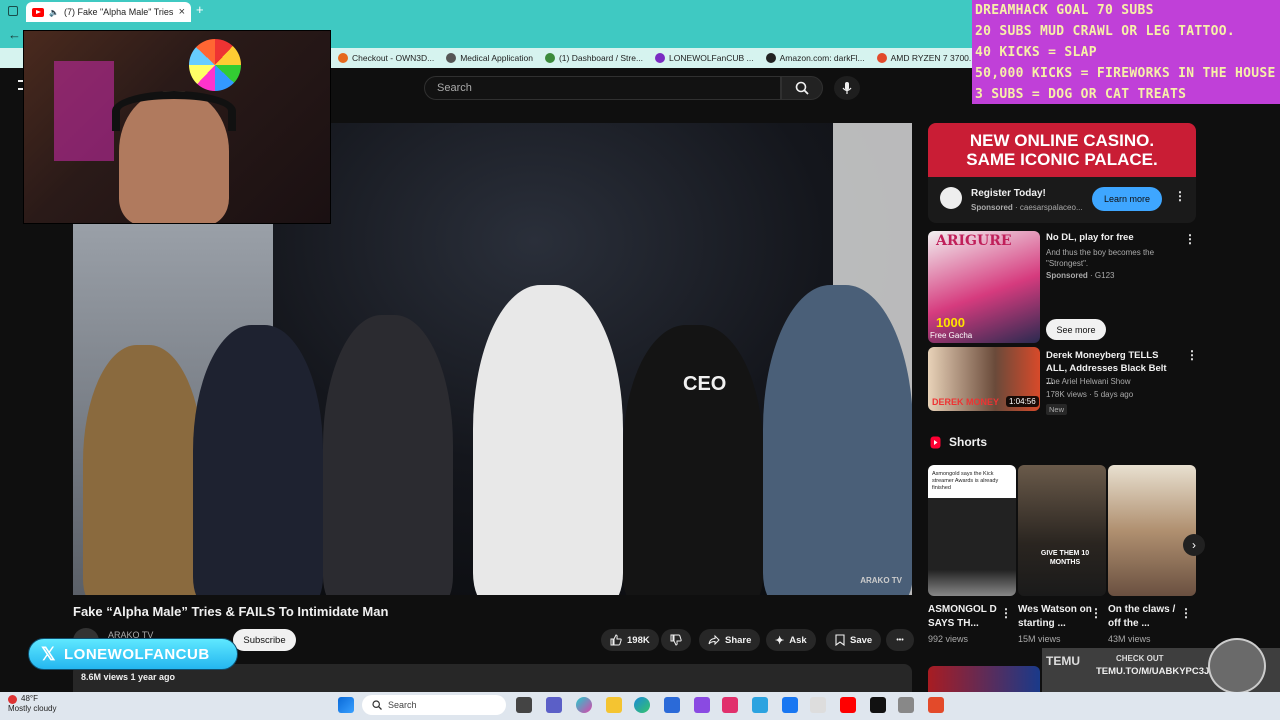 Image resolution: width=1280 pixels, height=720 pixels. What do you see at coordinates (489, 58) in the screenshot?
I see `bookmark-item: Medical Application` at bounding box center [489, 58].